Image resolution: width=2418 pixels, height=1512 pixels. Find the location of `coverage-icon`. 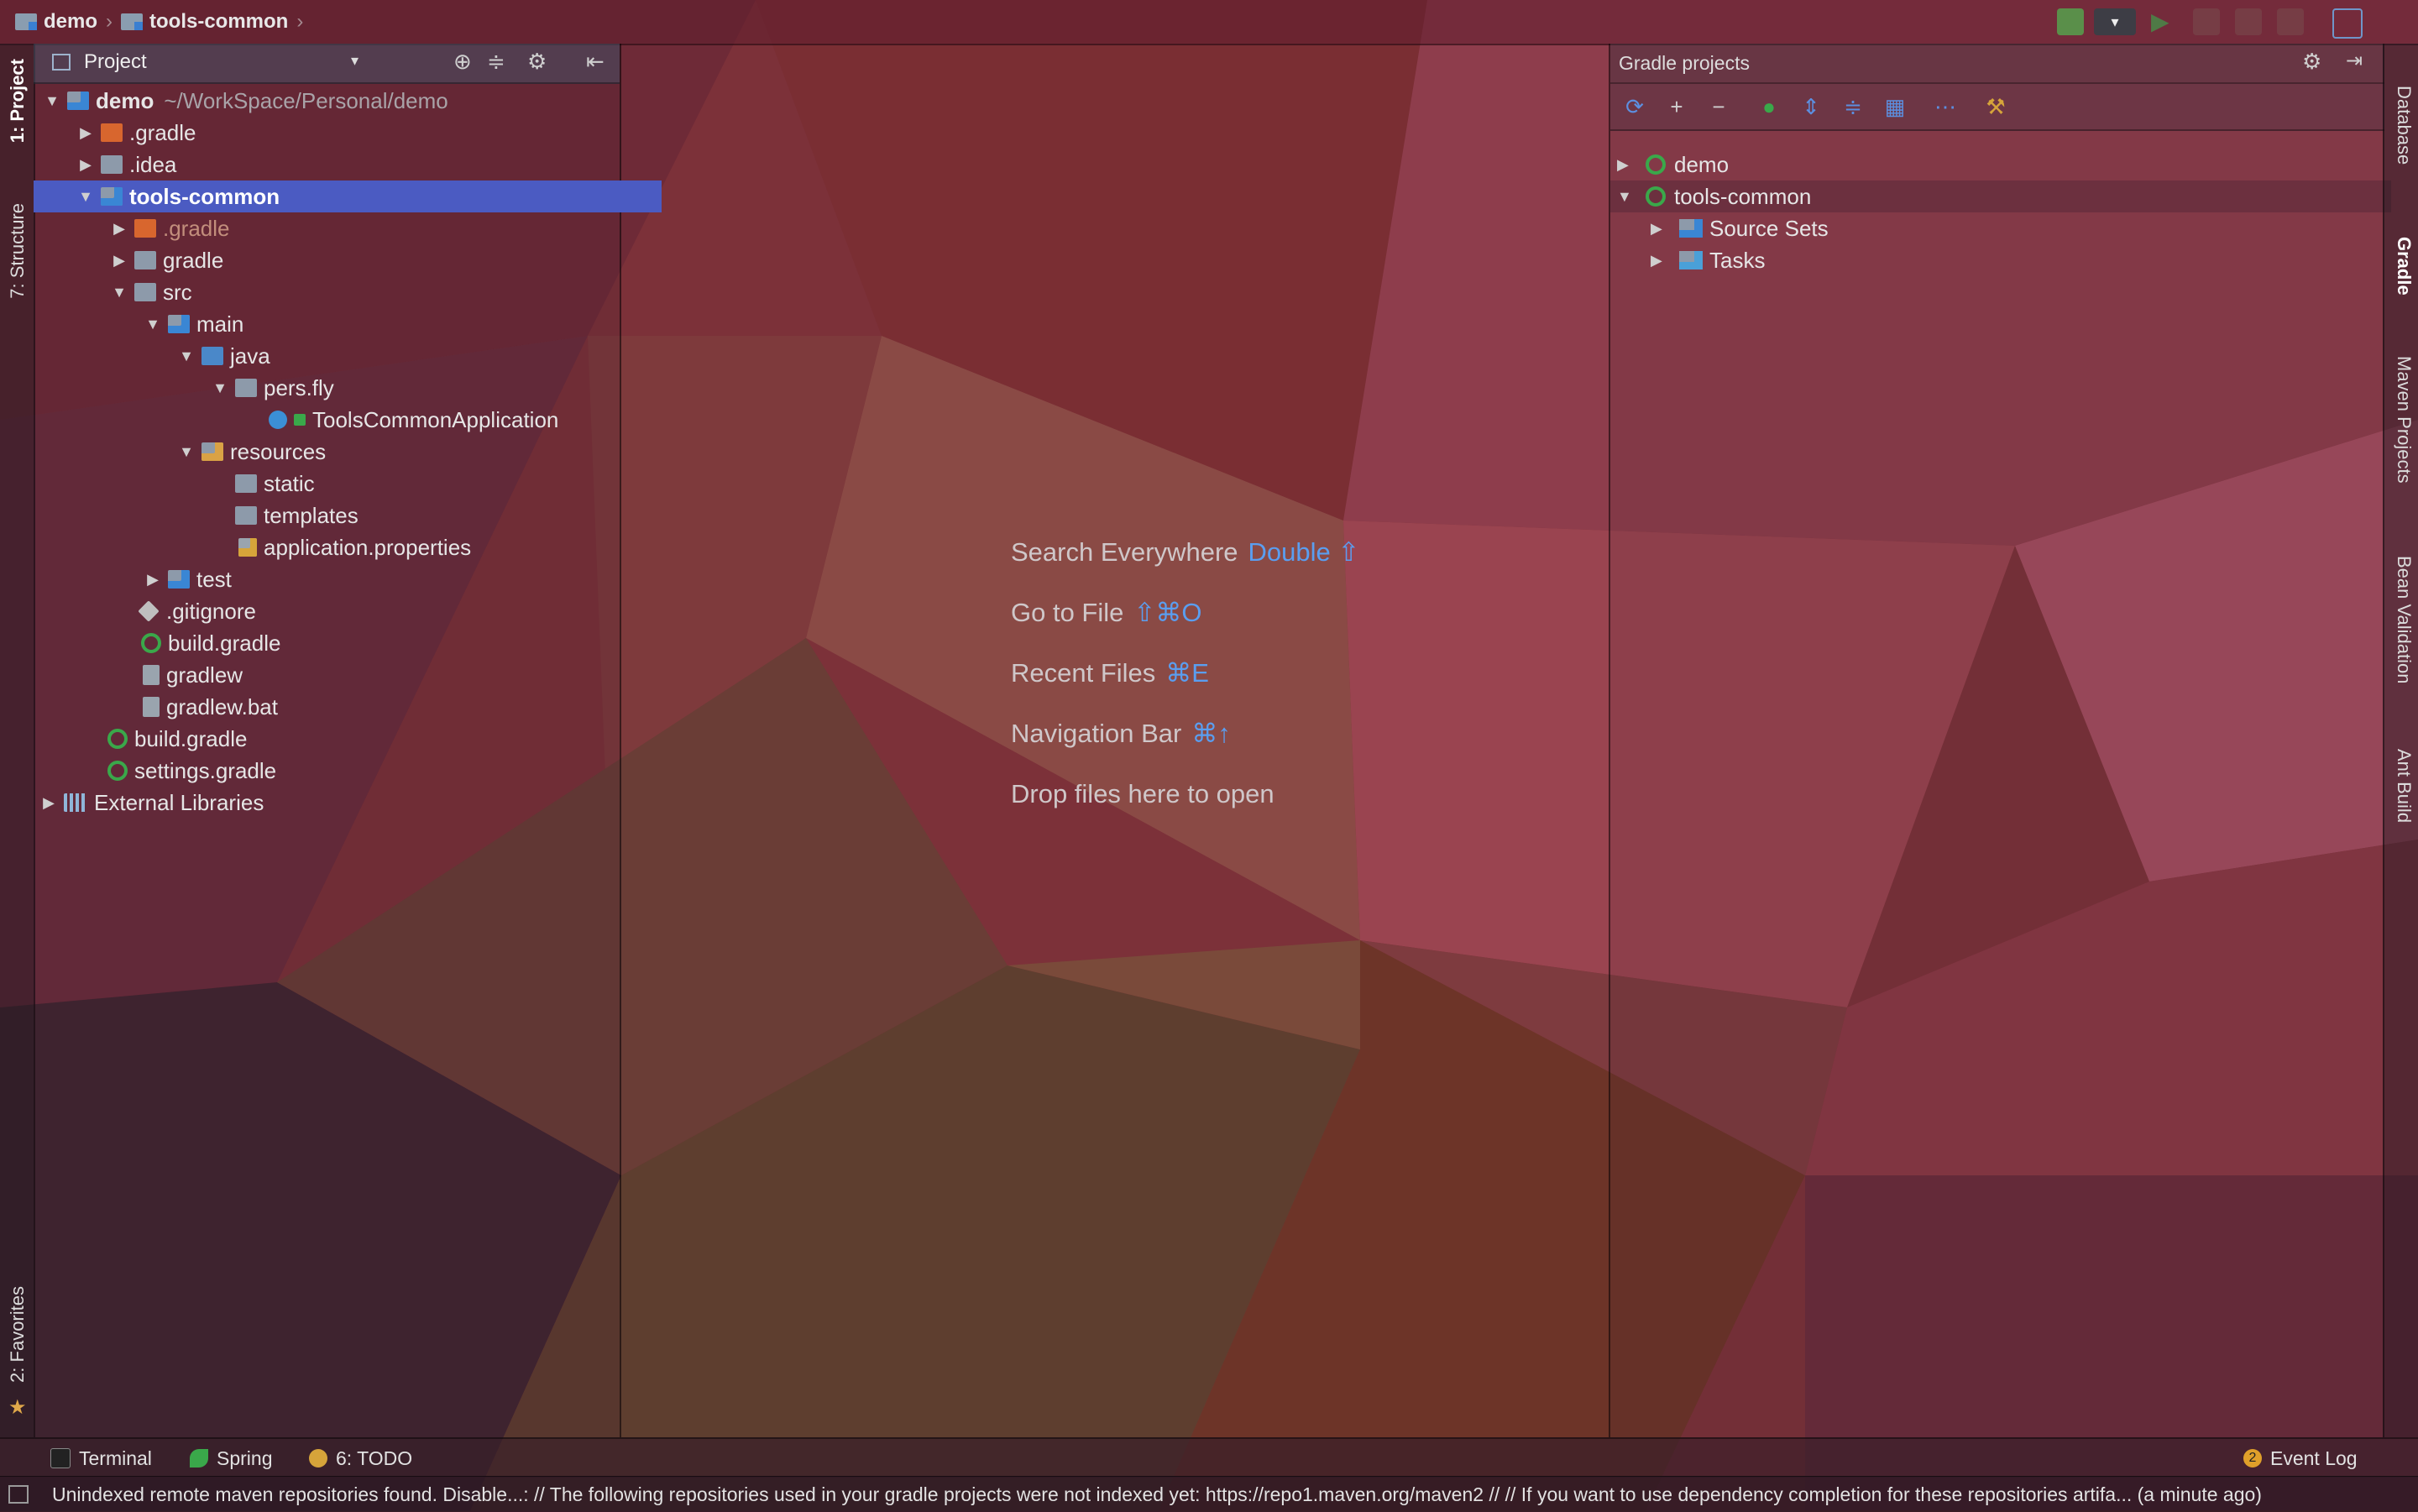

coverage-icon is located at coordinates (2248, 21).